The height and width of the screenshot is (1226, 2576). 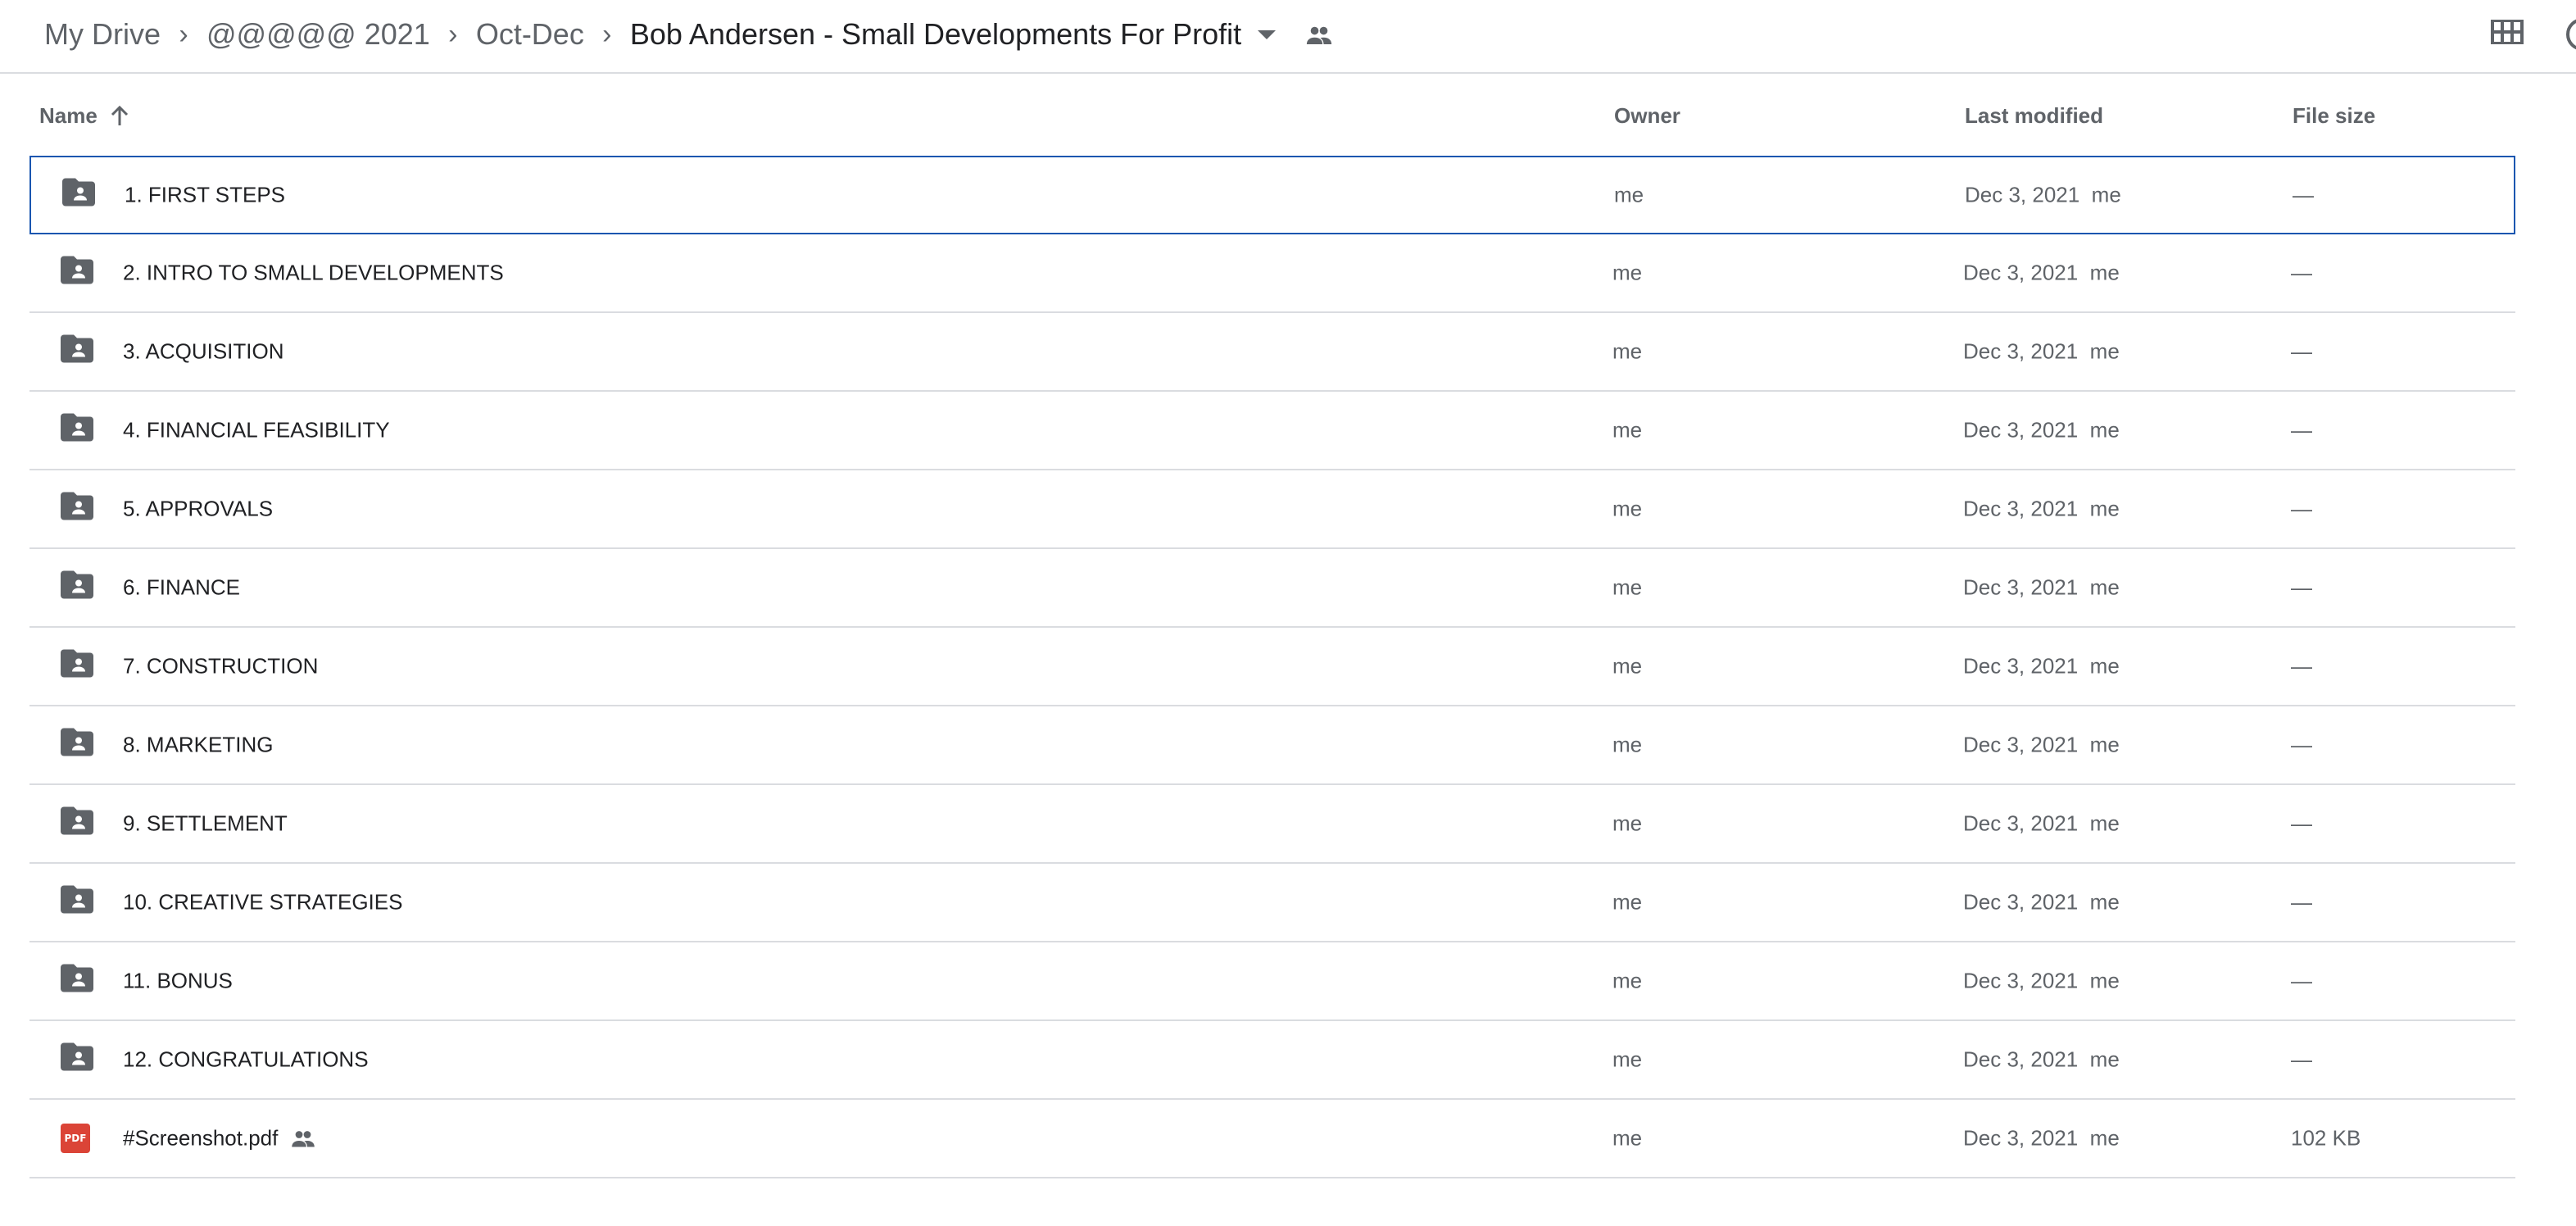 What do you see at coordinates (1272, 588) in the screenshot?
I see `file-row: 6. FINANCE me Dec 3, 2021 me —` at bounding box center [1272, 588].